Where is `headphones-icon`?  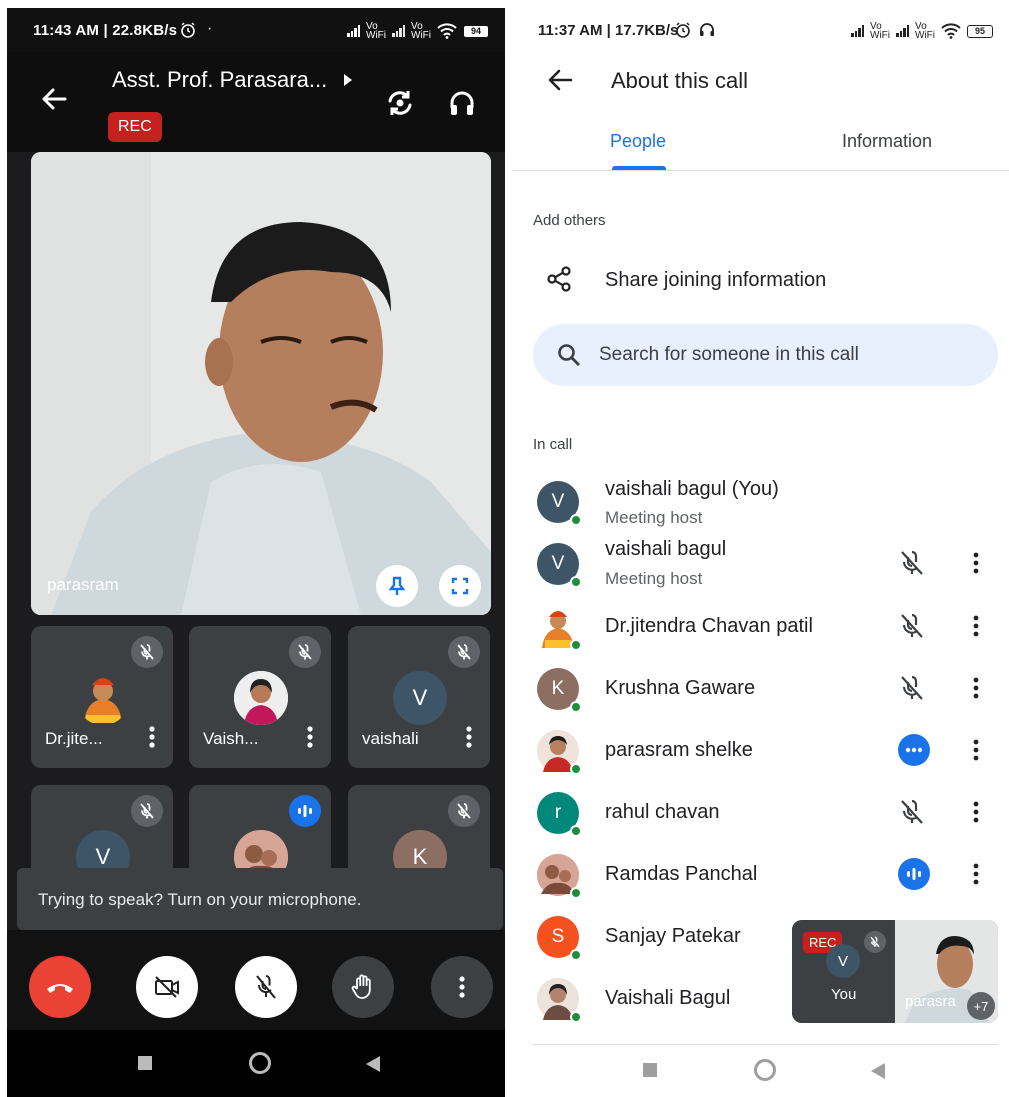 headphones-icon is located at coordinates (462, 103).